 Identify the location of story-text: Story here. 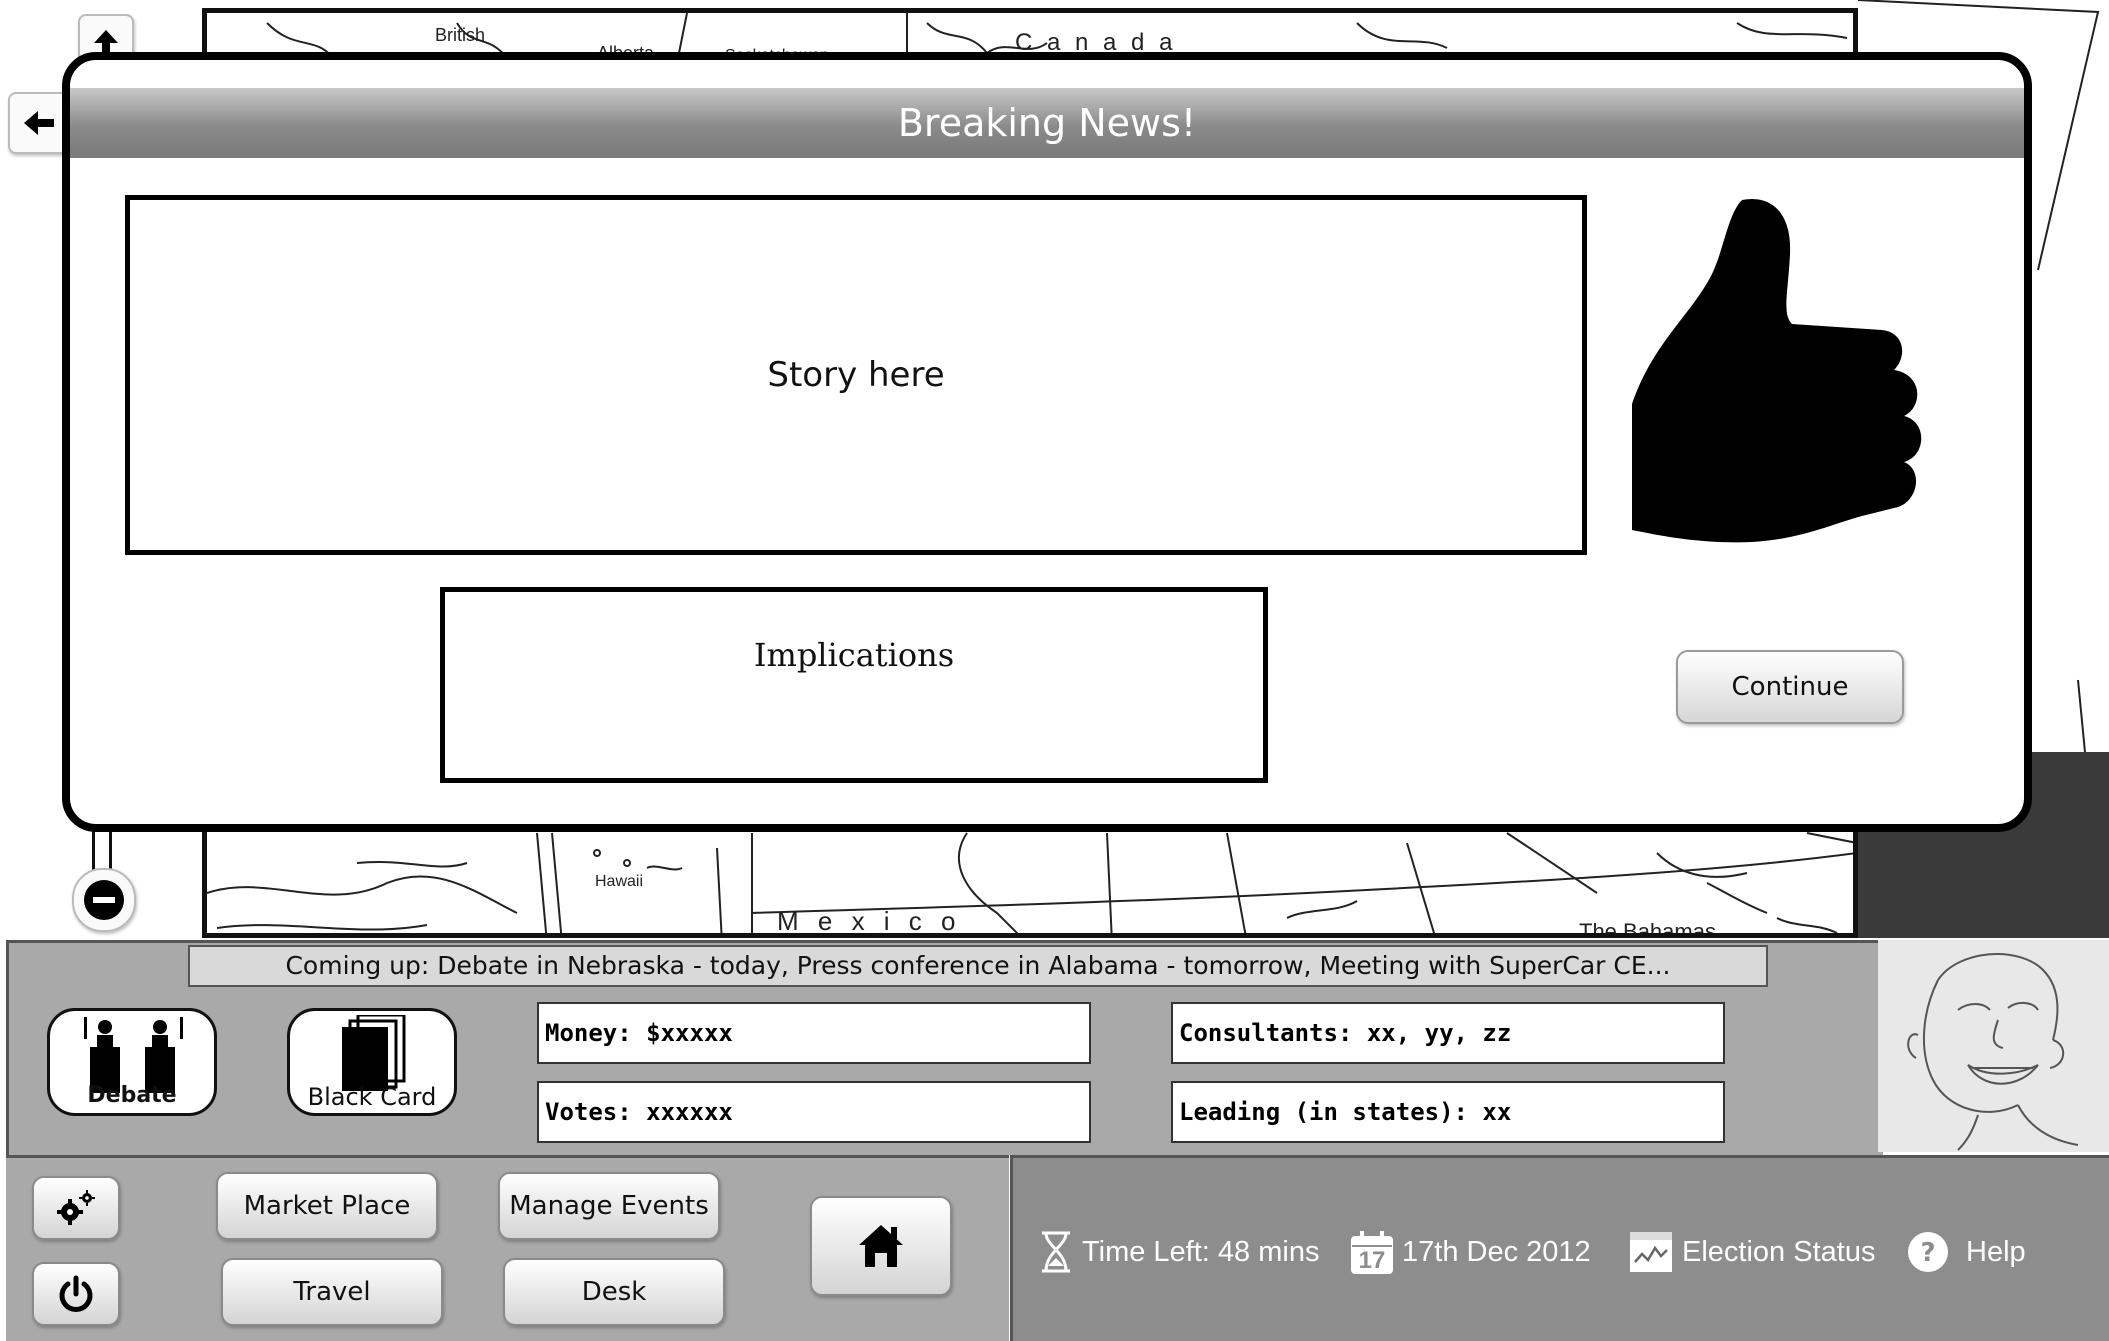
(856, 375).